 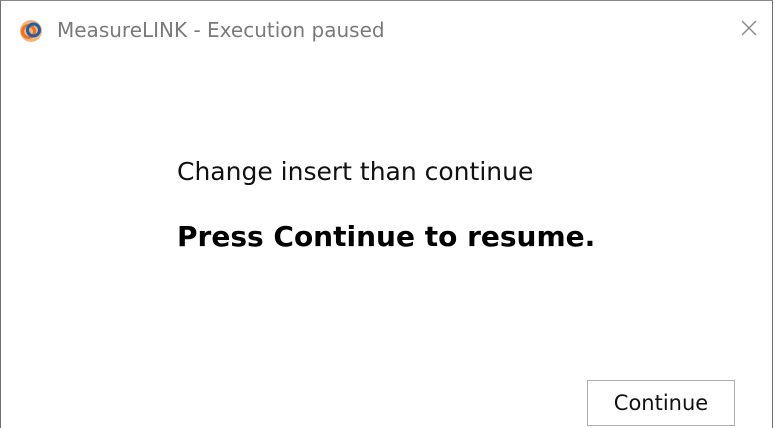 I want to click on measurelink-logo-icon, so click(x=31, y=31).